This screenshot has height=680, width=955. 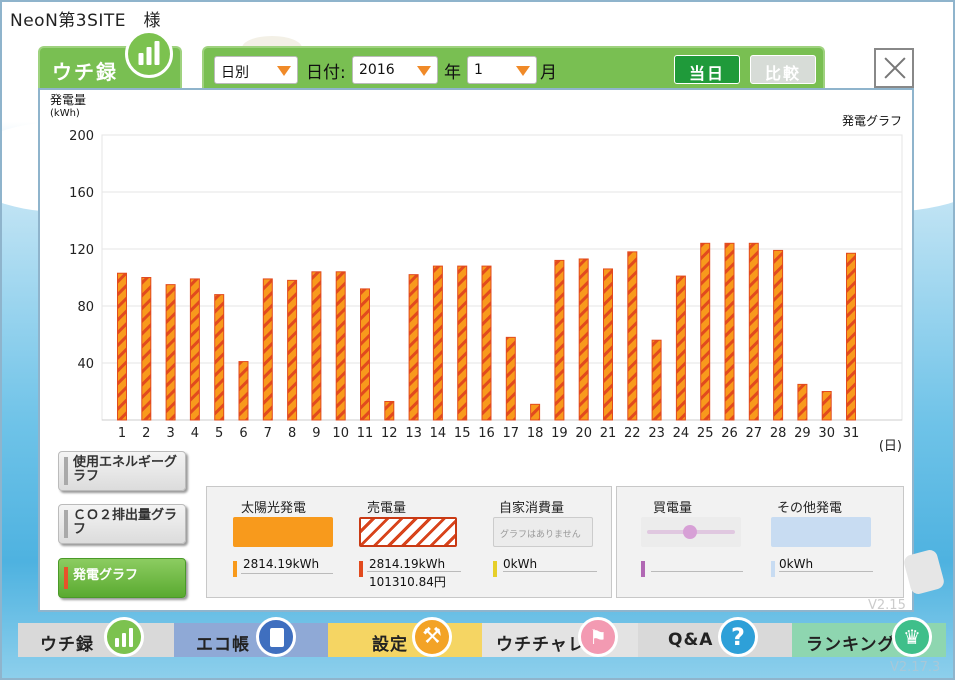 I want to click on solar-value: 2814.19kWh, so click(x=281, y=564).